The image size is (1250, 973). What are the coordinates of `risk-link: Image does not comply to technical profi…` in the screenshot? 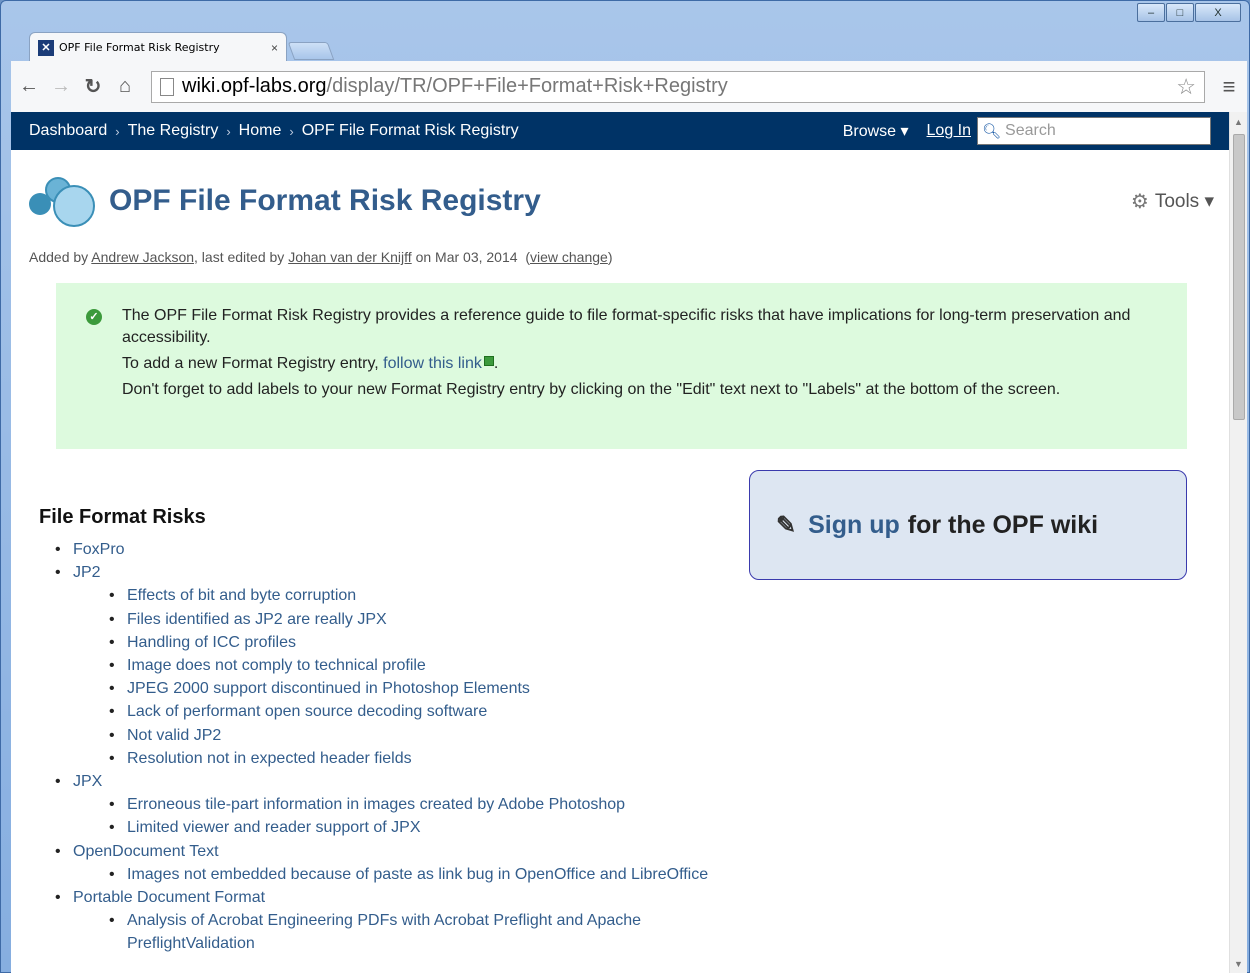 It's located at (276, 665).